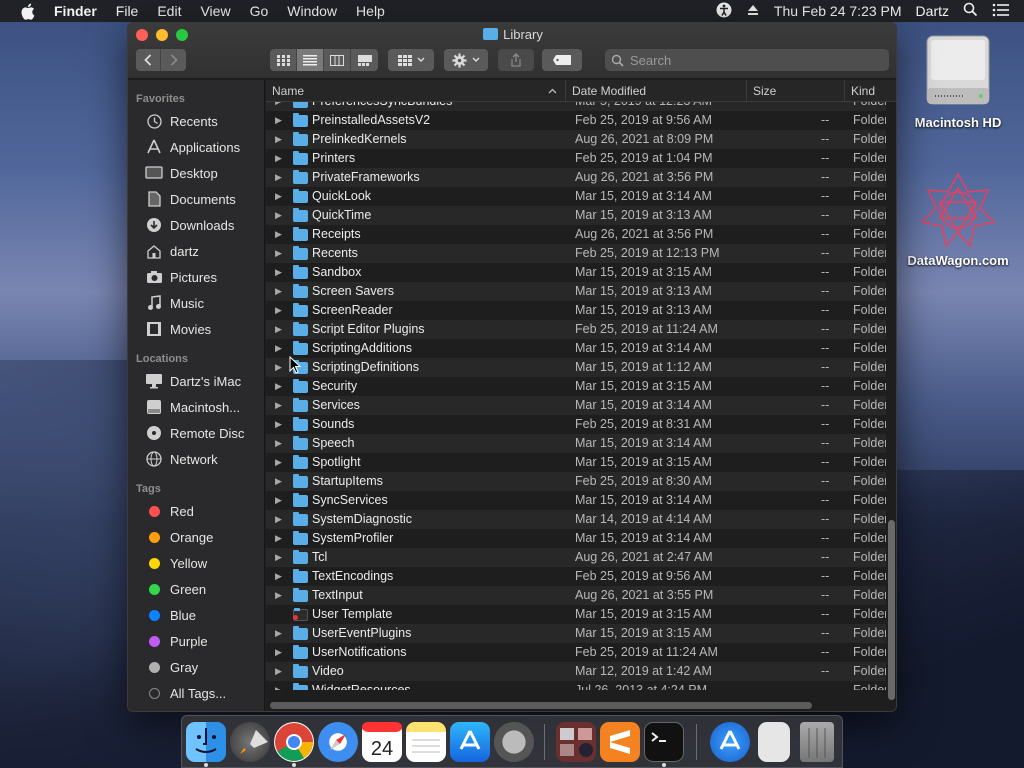 This screenshot has width=1024, height=768. Describe the element at coordinates (294, 742) in the screenshot. I see `dock-chrome-icon` at that location.